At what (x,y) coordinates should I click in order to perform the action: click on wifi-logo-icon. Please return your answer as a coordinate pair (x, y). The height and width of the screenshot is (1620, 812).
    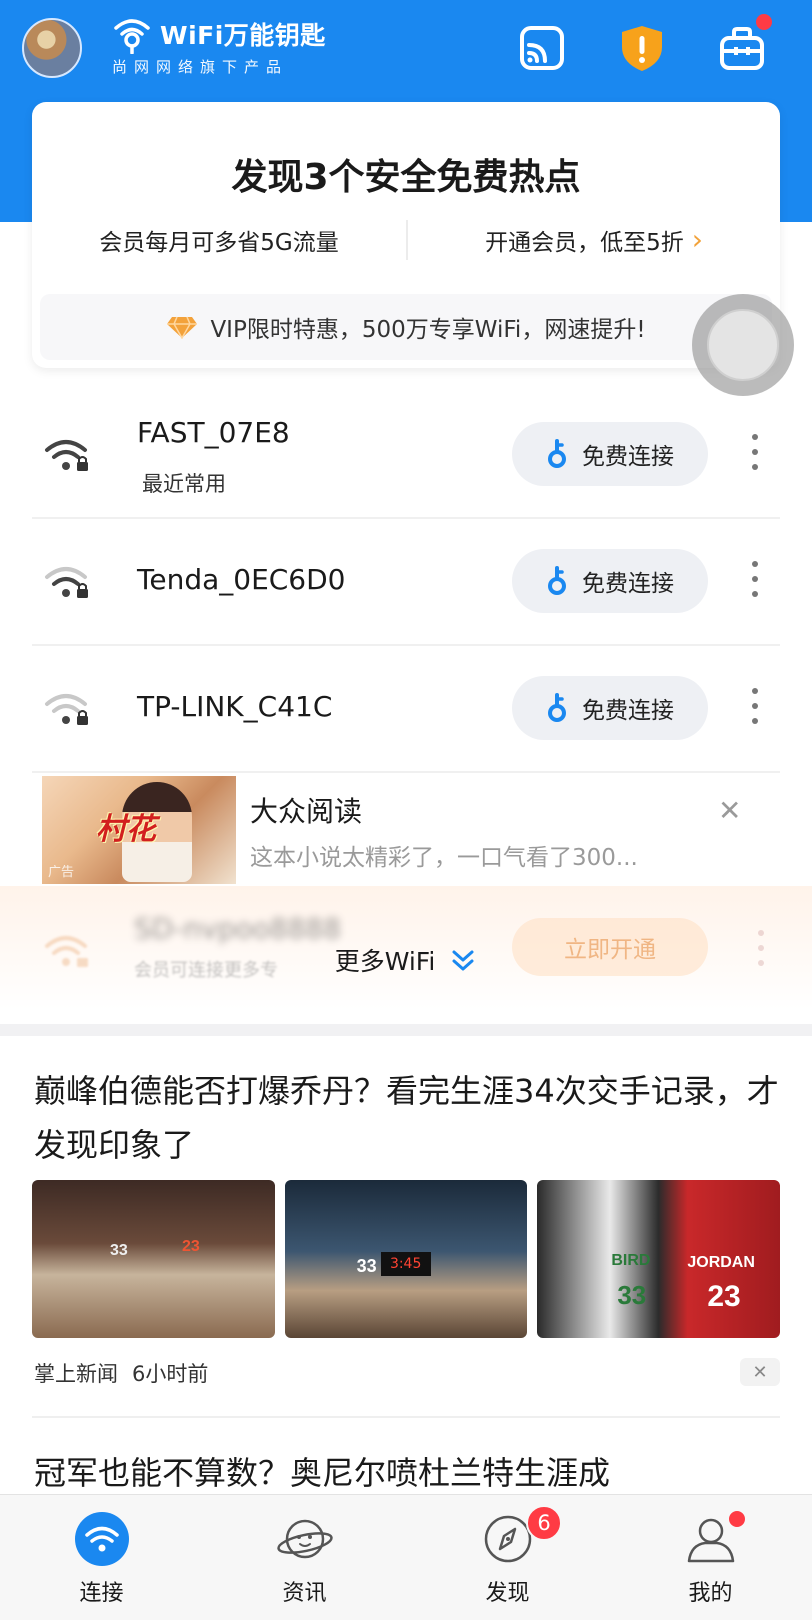
    Looking at the image, I should click on (132, 36).